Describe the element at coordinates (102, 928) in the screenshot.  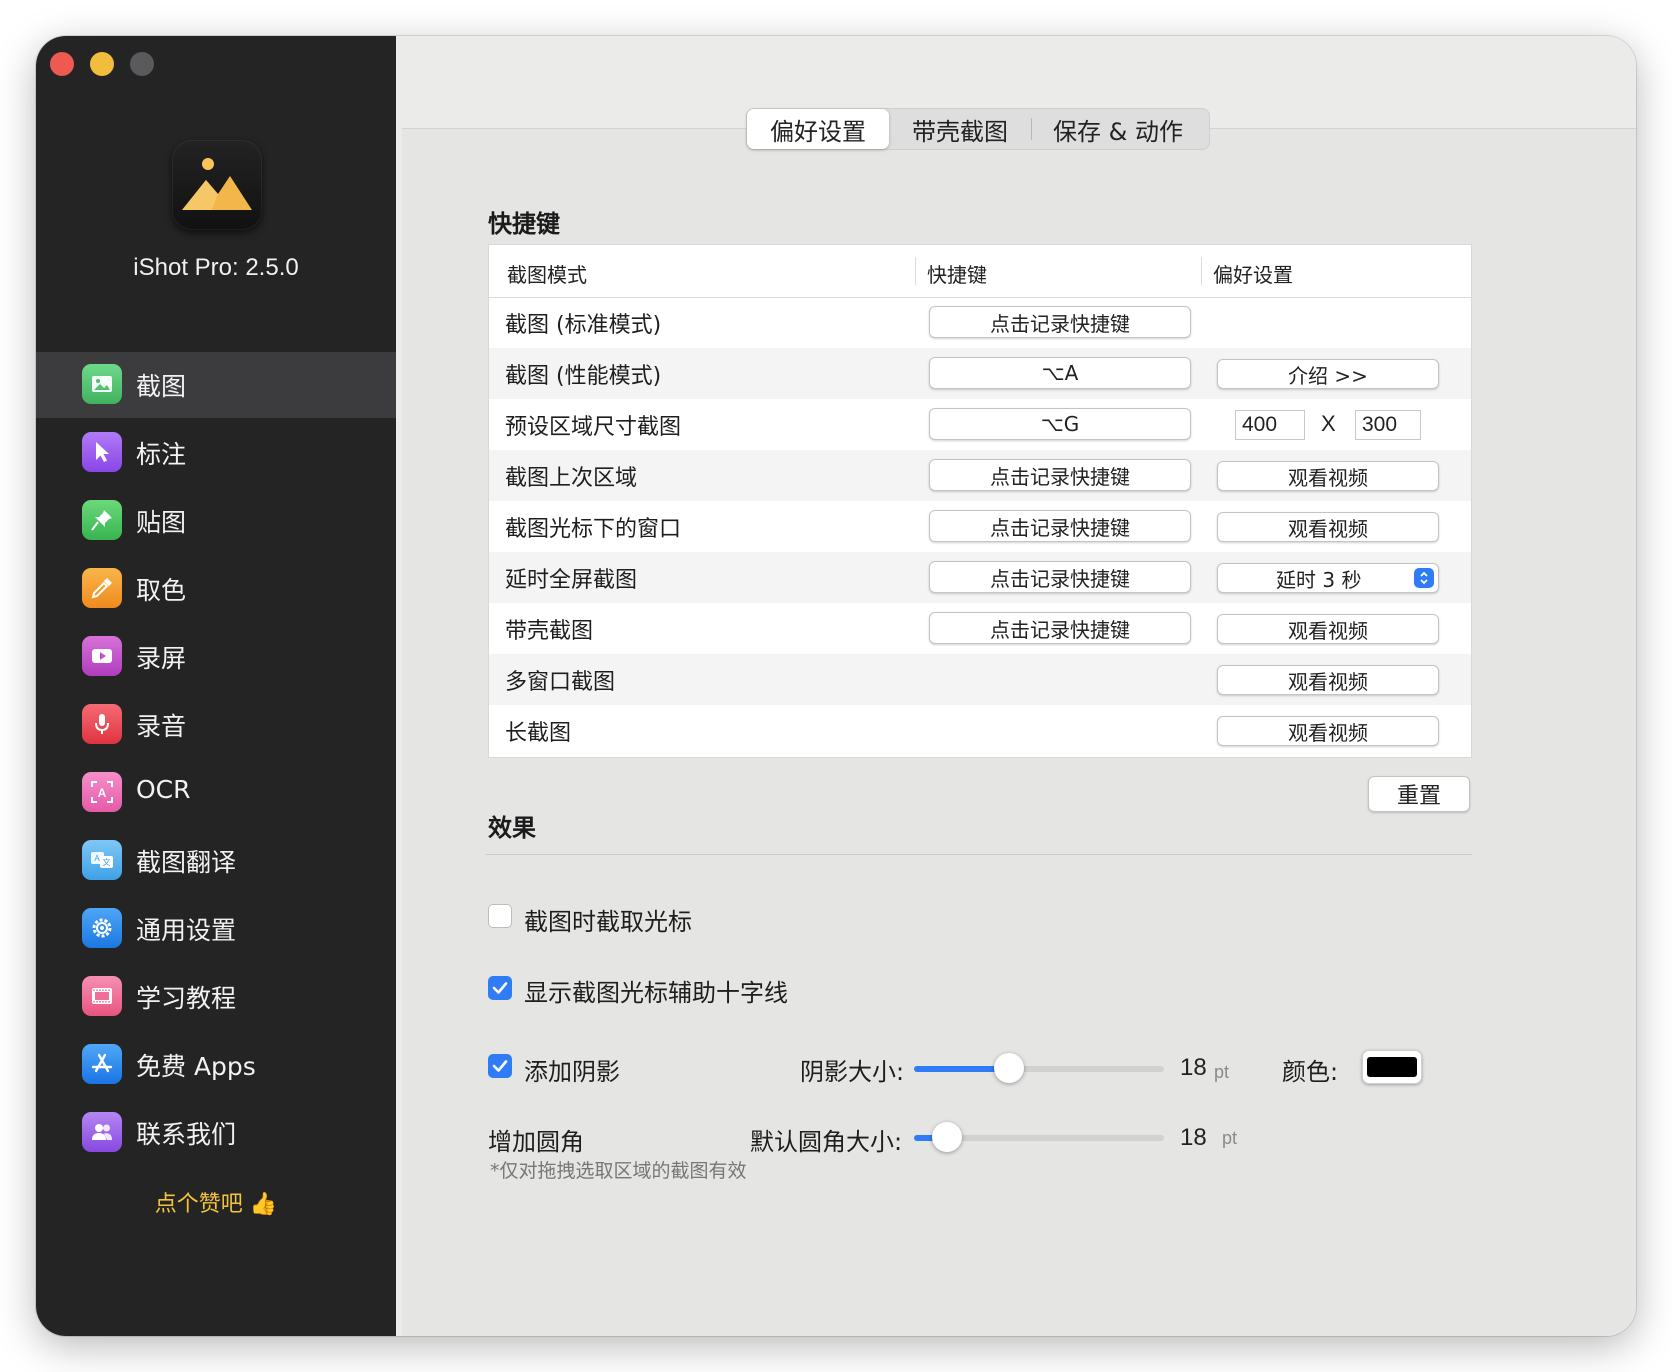
I see `gear-icon` at that location.